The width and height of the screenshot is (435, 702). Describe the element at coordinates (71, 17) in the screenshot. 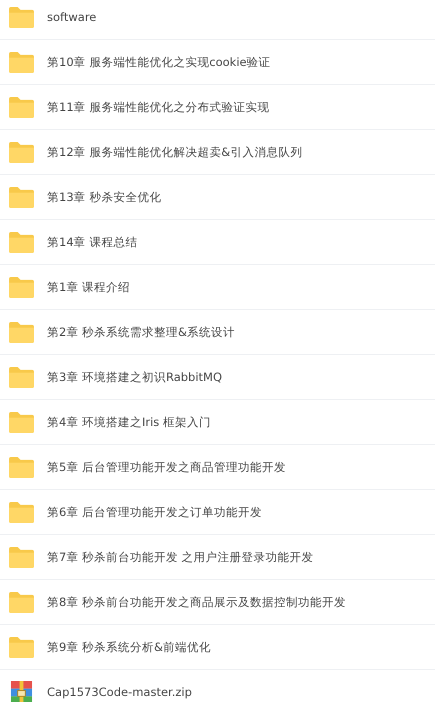

I see `file-name: software` at that location.